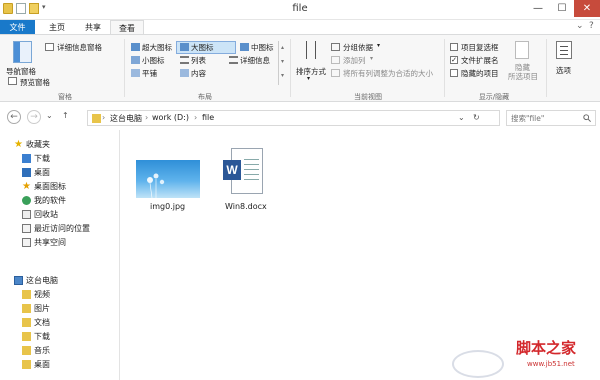 This screenshot has height=380, width=600. What do you see at coordinates (587, 118) in the screenshot?
I see `search-icon` at bounding box center [587, 118].